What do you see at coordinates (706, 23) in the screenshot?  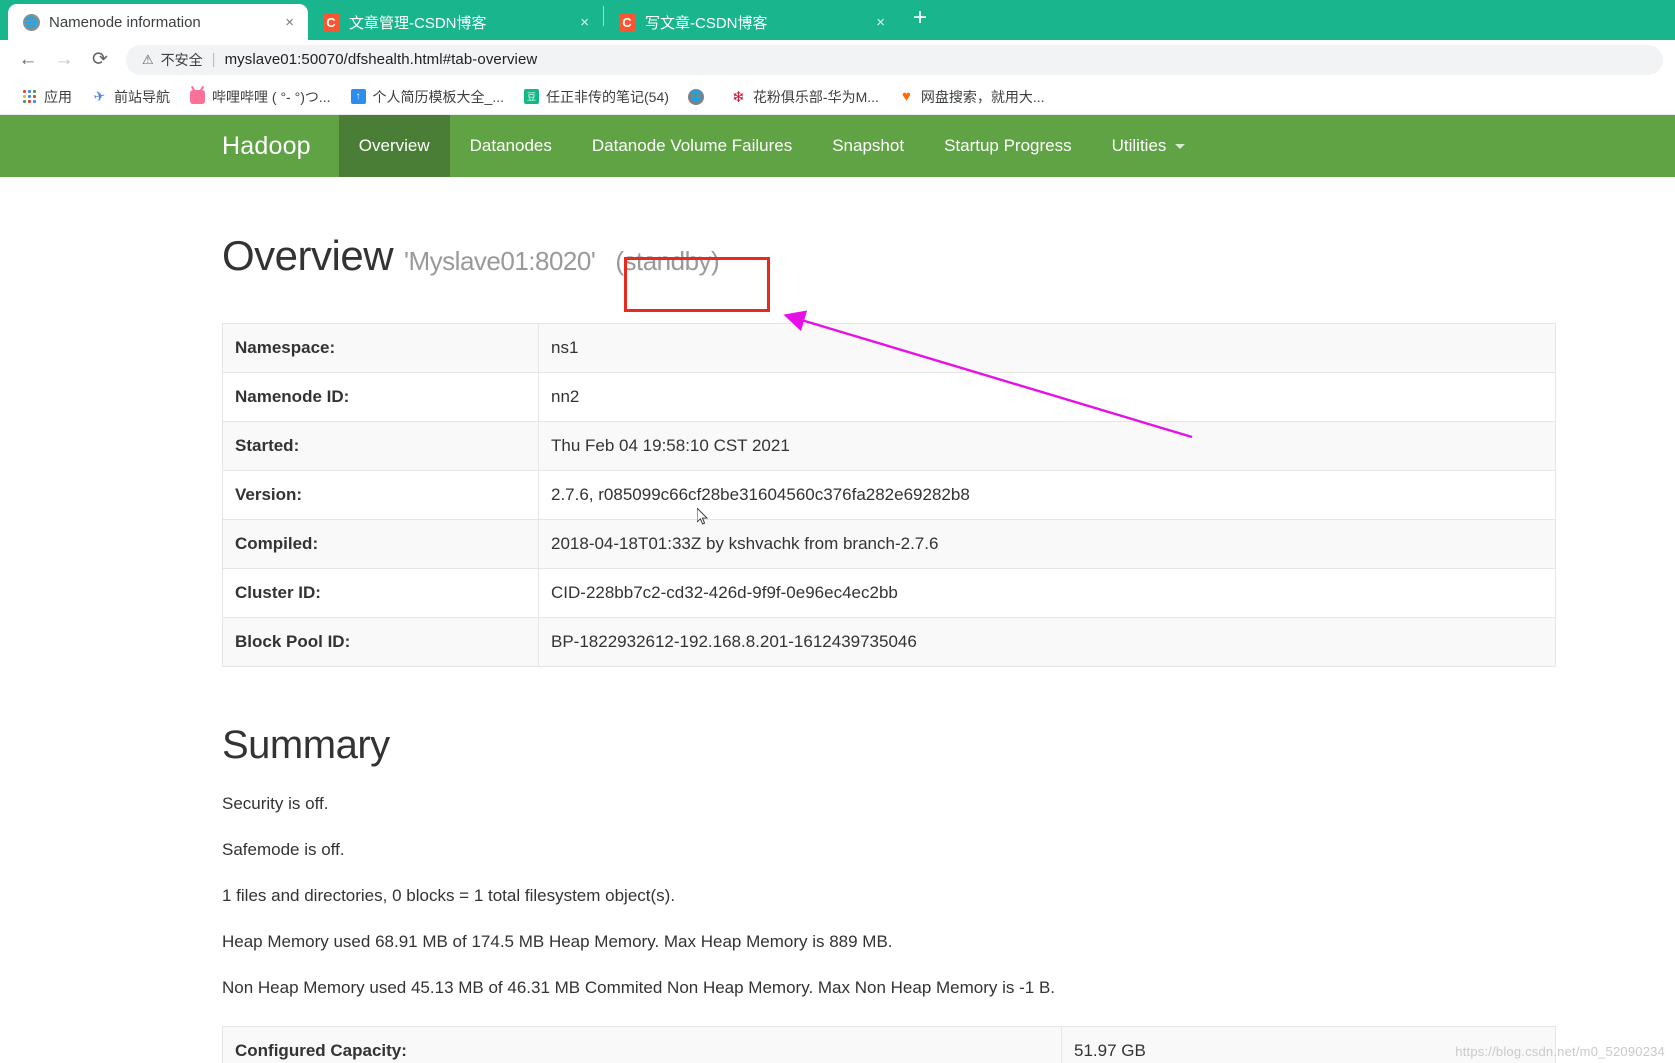 I see `browser-tab-title: 写文章-CSDN博客` at bounding box center [706, 23].